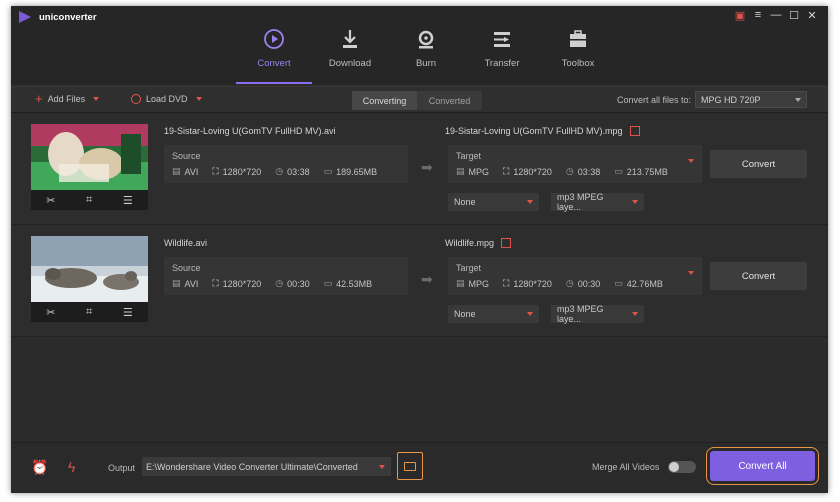 Image resolution: width=840 pixels, height=502 pixels. I want to click on size-field: ▭ 42.53MB, so click(348, 283).